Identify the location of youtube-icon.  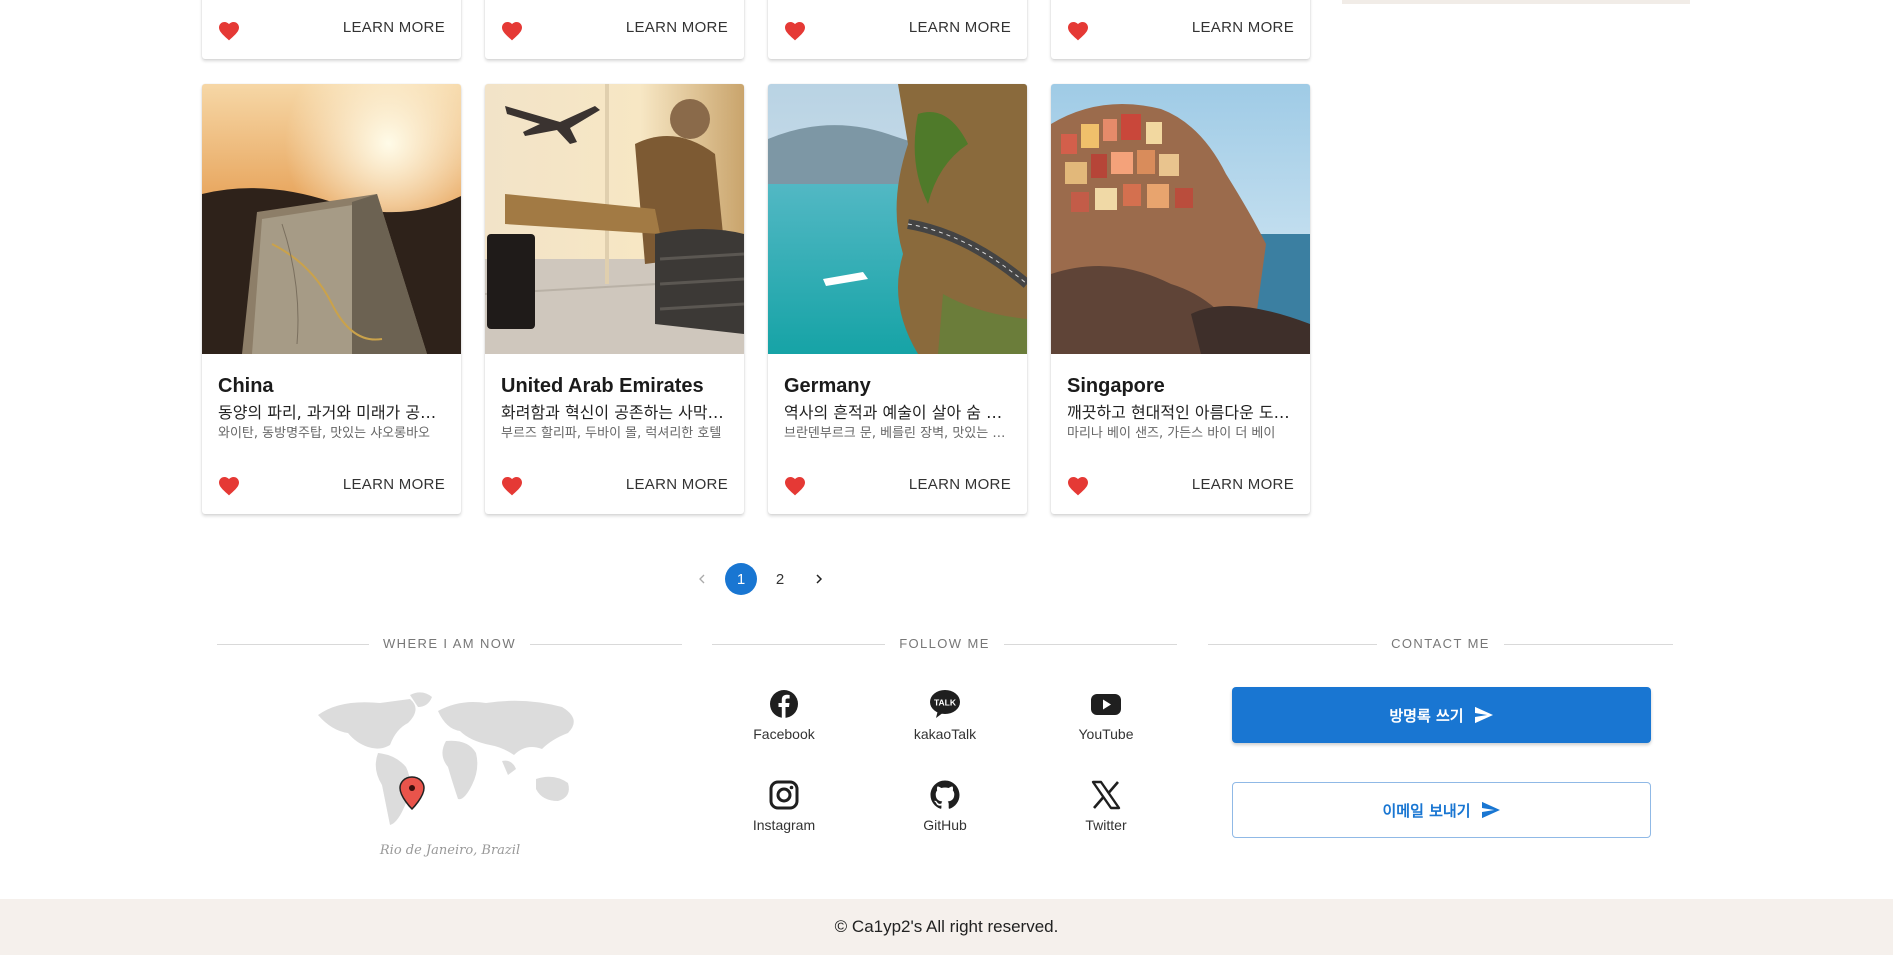
(1106, 704).